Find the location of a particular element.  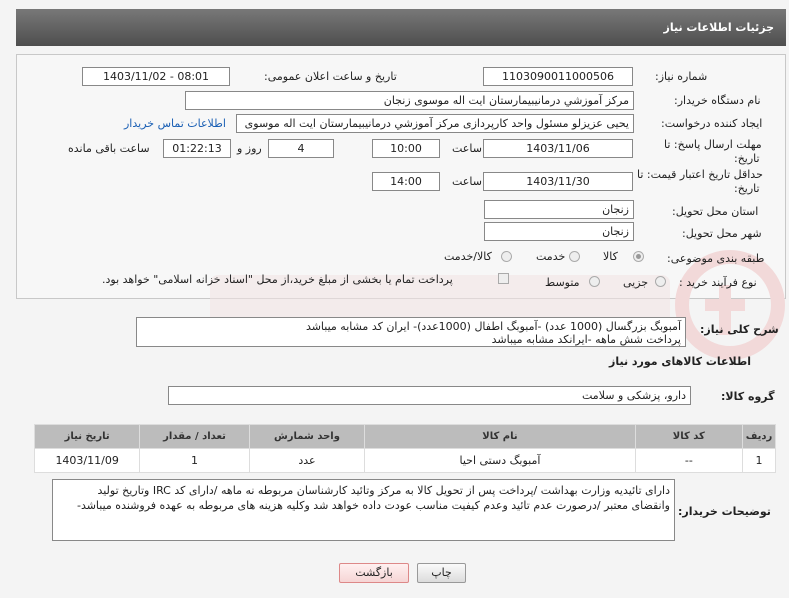

cell-row: 1 is located at coordinates (759, 460).